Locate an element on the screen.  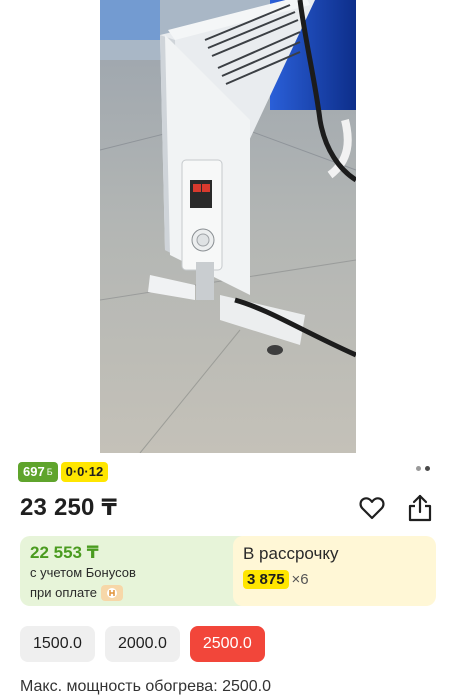
spec-max-power: Макс. мощность обогрева: 2500.0 is located at coordinates (146, 686).